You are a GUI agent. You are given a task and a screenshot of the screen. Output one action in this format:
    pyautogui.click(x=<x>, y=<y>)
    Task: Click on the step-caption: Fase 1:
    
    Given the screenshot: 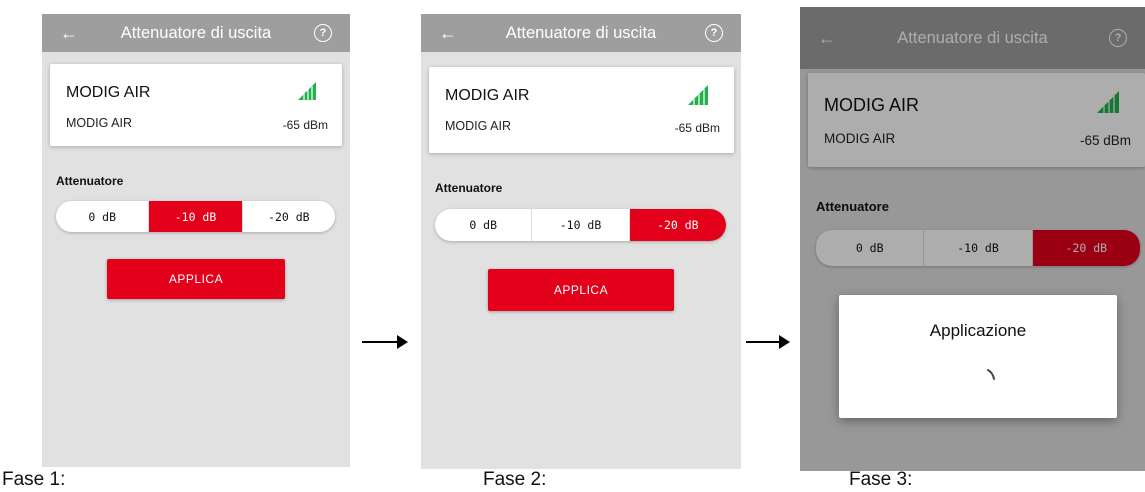 What is the action you would take?
    pyautogui.click(x=34, y=479)
    